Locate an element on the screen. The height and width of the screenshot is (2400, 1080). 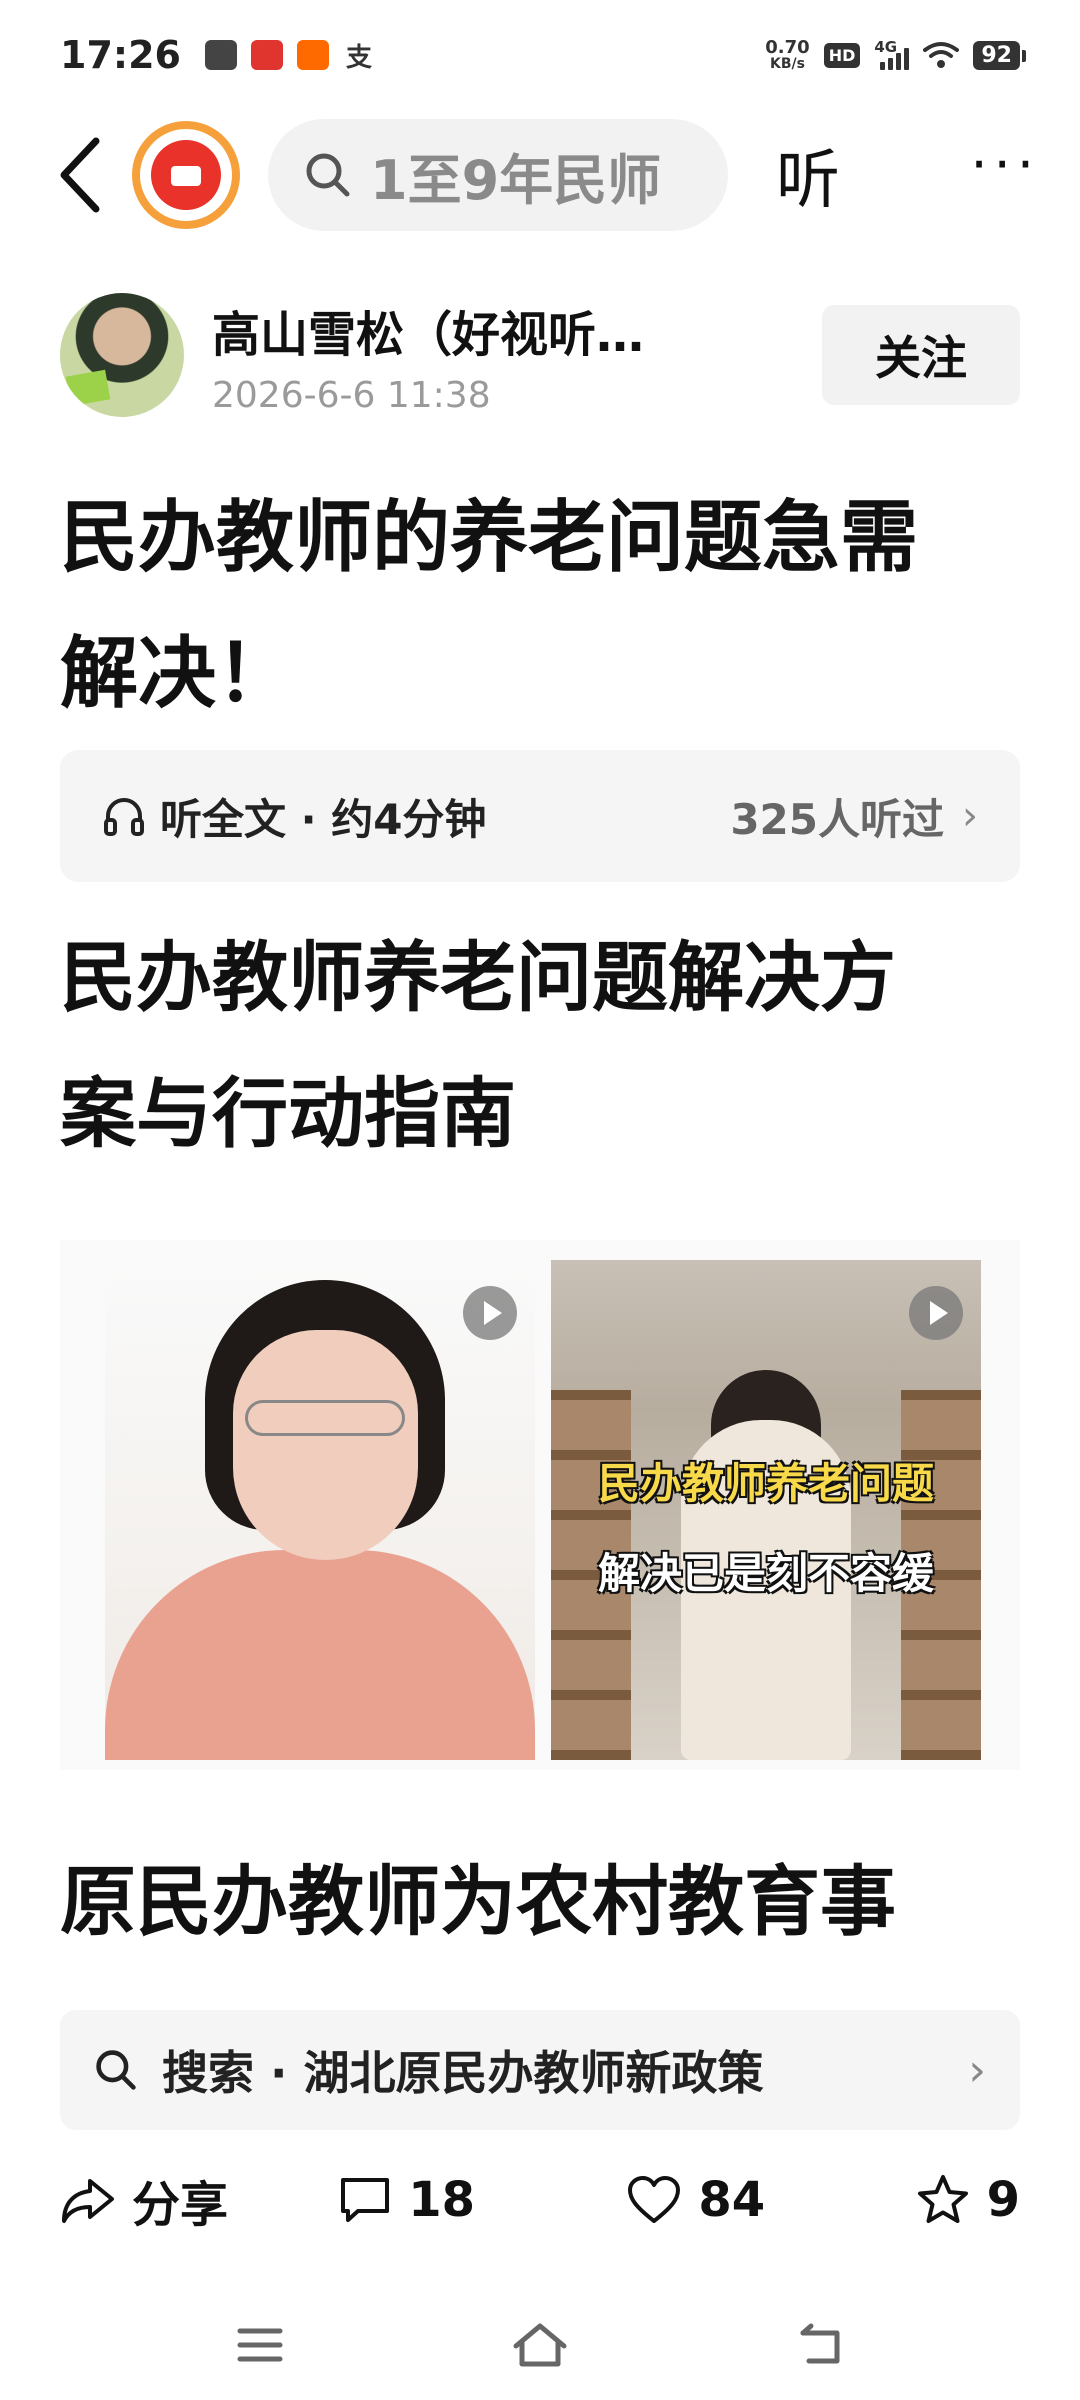
share-button: 分享 is located at coordinates (199, 2200).